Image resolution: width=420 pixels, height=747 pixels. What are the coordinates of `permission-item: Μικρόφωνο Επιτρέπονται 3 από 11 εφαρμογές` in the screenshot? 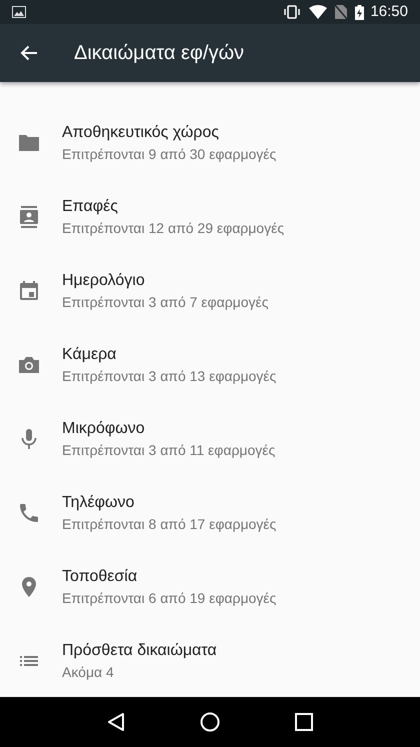 It's located at (210, 439).